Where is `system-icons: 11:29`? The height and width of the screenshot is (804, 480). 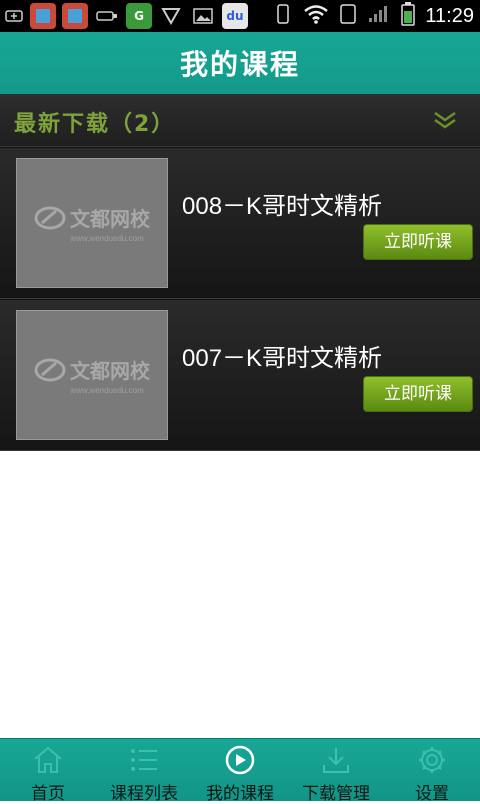
system-icons: 11:29 is located at coordinates (373, 16).